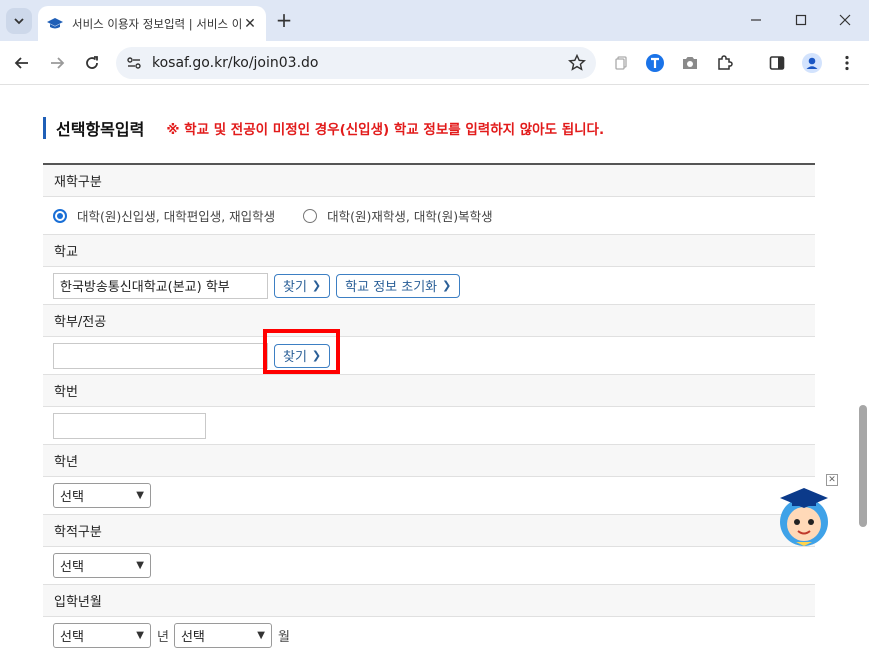 This screenshot has height=654, width=869. I want to click on radio-new-student-label: 대학(원)신입생, 대학편입생, 재입학생, so click(176, 216).